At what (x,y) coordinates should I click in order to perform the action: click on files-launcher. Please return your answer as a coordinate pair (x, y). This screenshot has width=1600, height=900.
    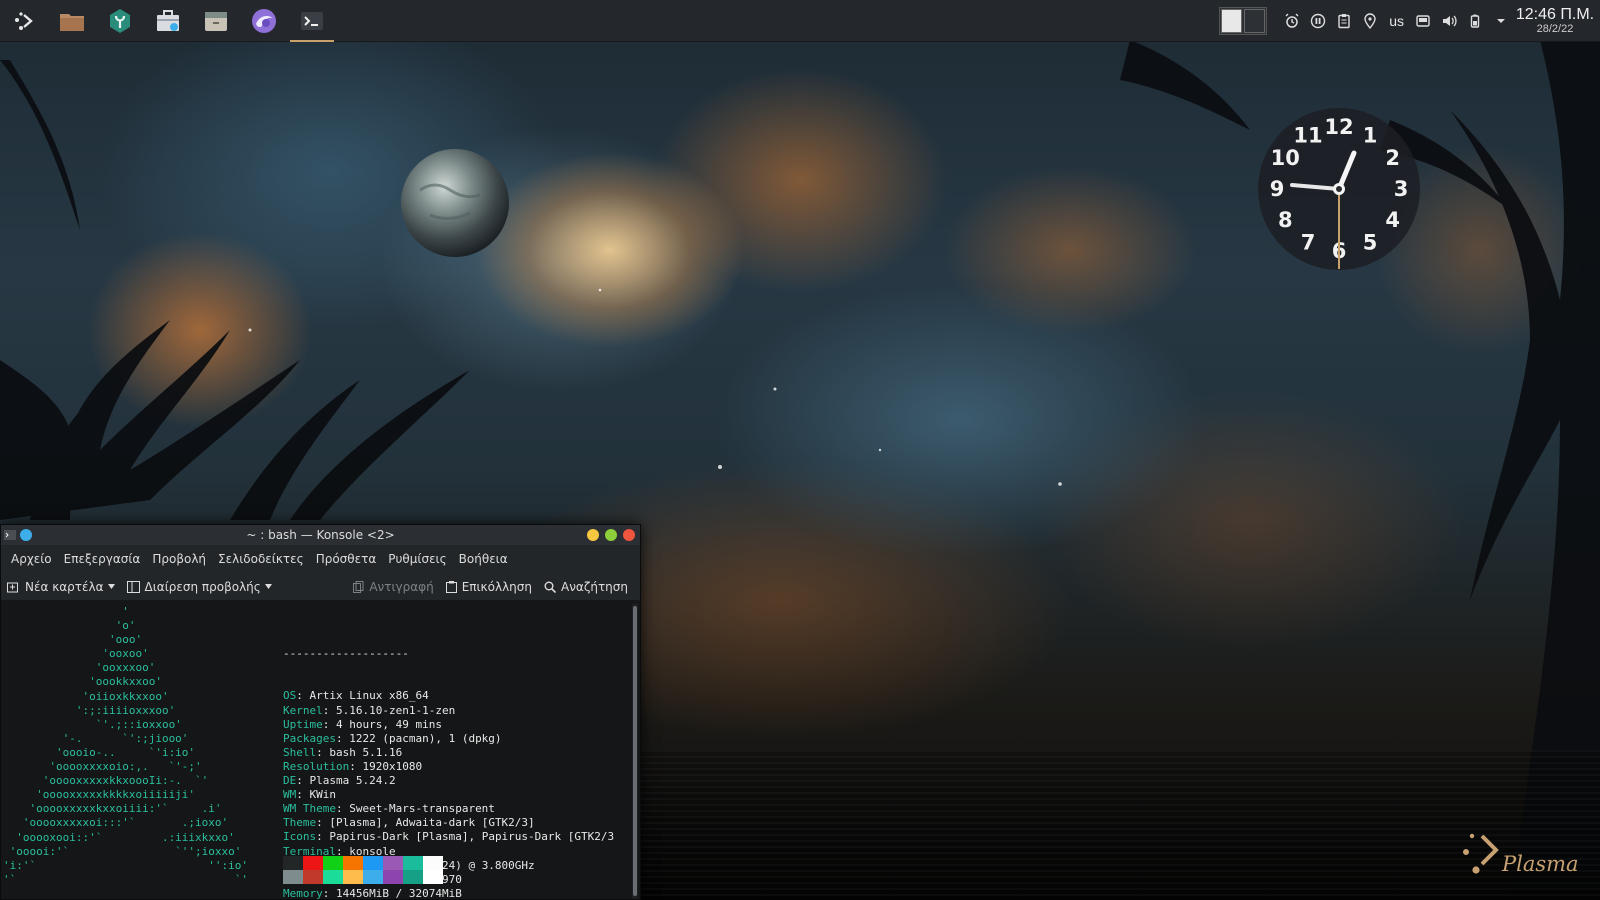
    Looking at the image, I should click on (216, 21).